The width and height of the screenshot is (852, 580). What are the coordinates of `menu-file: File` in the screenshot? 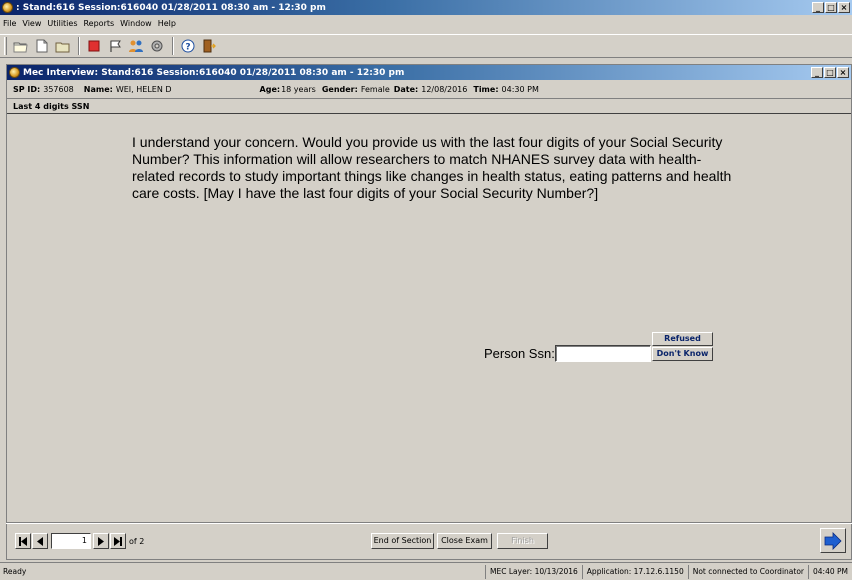 It's located at (9, 23).